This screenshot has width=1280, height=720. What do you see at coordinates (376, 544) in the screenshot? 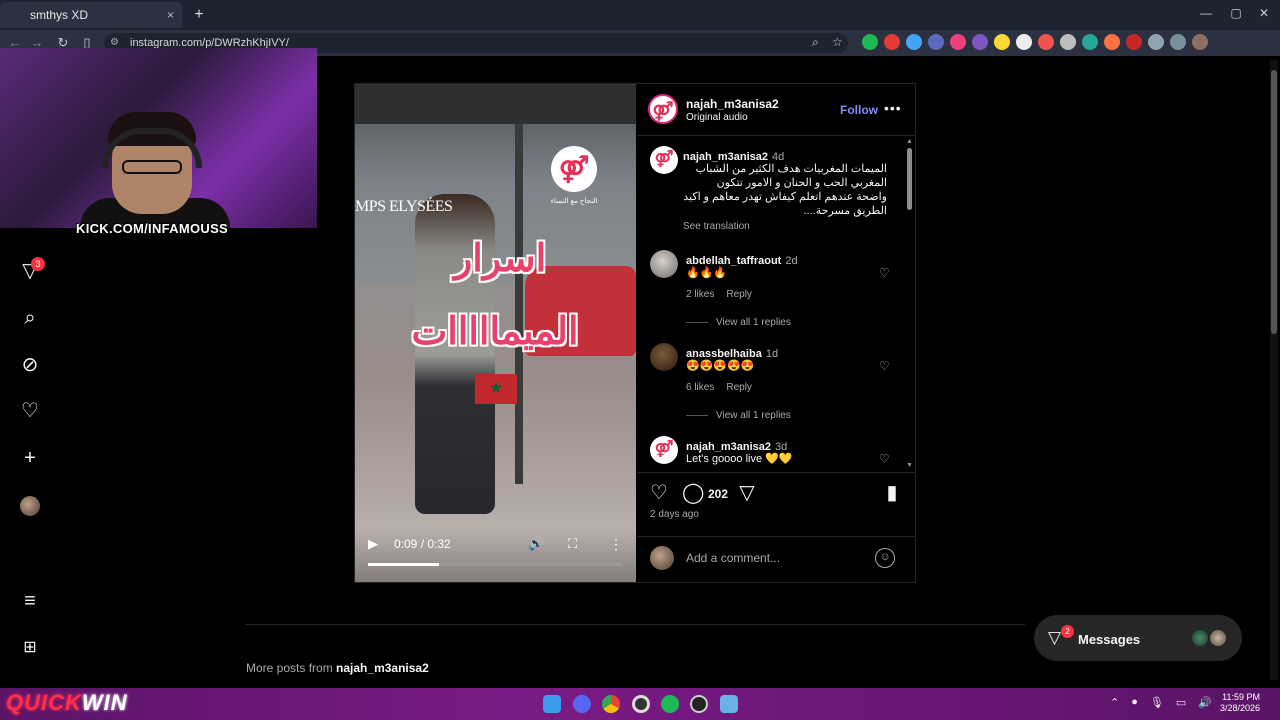
I see `play-icon: ▶` at bounding box center [376, 544].